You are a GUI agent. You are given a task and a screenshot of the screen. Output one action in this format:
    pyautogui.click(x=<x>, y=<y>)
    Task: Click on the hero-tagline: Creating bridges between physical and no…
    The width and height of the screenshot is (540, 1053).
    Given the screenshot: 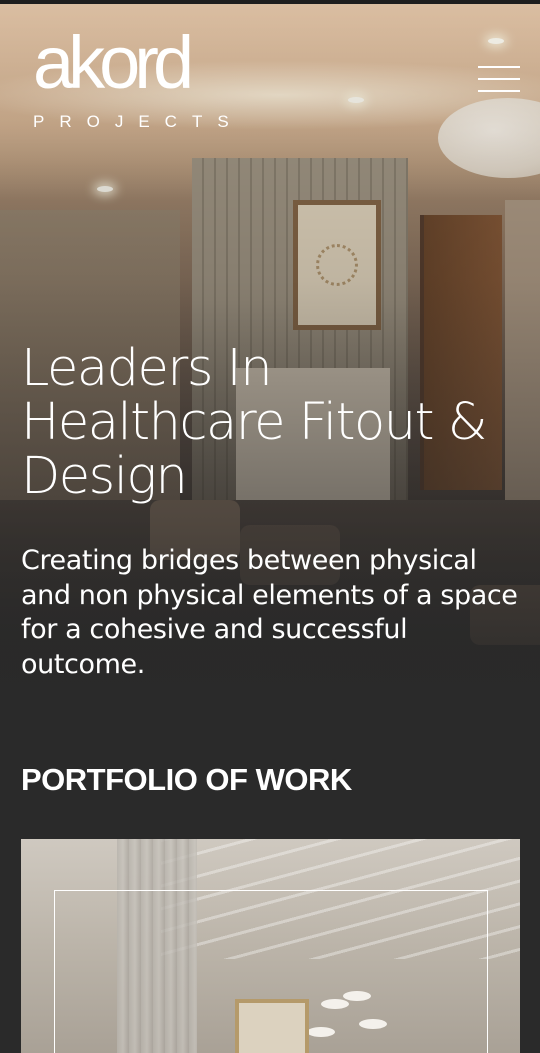 What is the action you would take?
    pyautogui.click(x=269, y=612)
    